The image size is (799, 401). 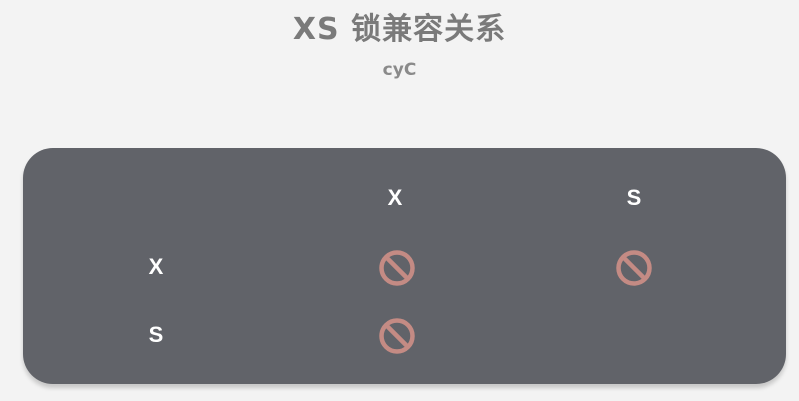 What do you see at coordinates (634, 336) in the screenshot?
I see `cell-s-s` at bounding box center [634, 336].